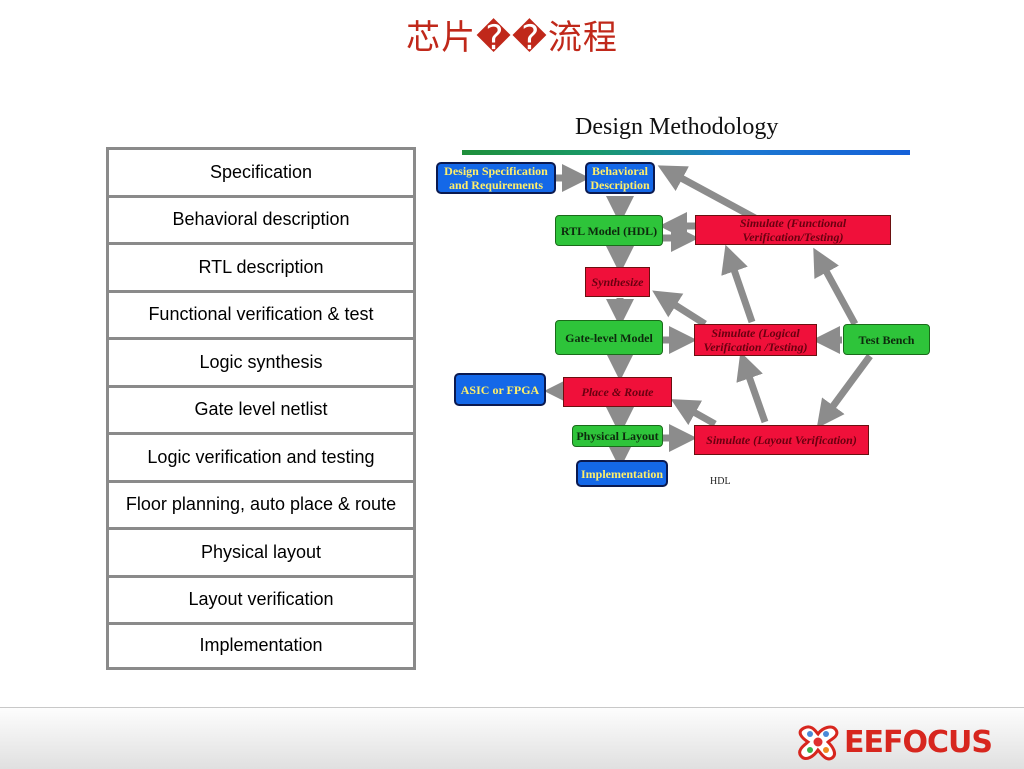  What do you see at coordinates (693, 413) in the screenshot?
I see `arrow-sim-layout-to-place-route` at bounding box center [693, 413].